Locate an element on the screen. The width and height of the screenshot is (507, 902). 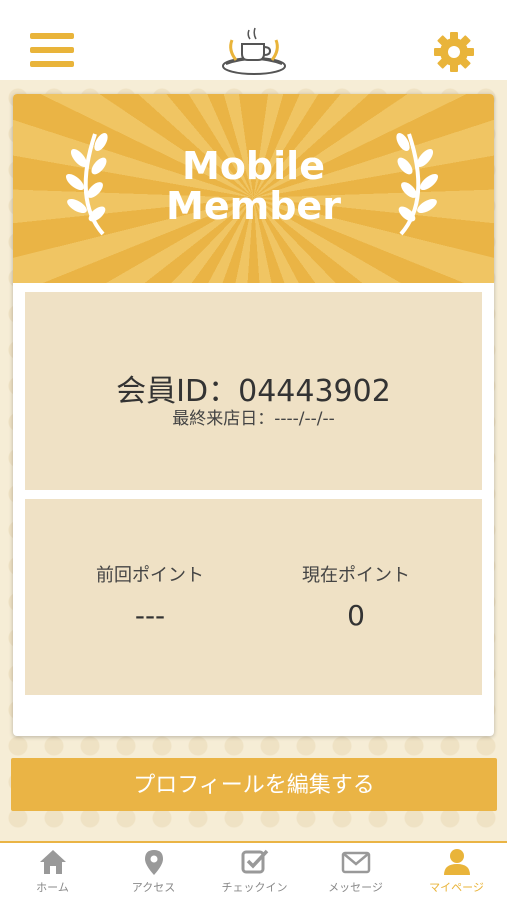
coffee-bread-logo is located at coordinates (254, 51).